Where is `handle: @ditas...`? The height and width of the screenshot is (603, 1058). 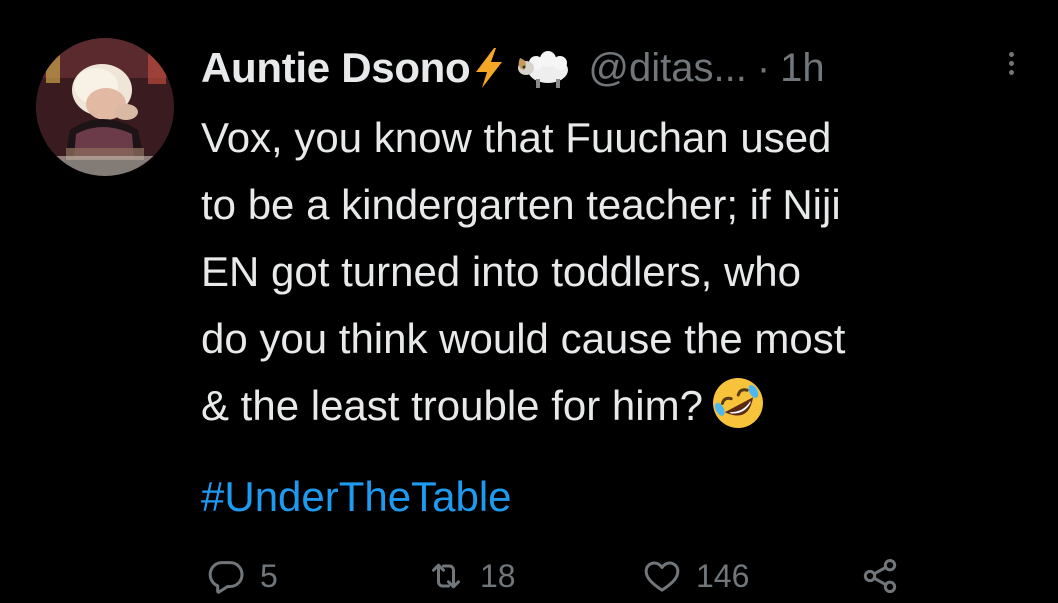
handle: @ditas... is located at coordinates (667, 68).